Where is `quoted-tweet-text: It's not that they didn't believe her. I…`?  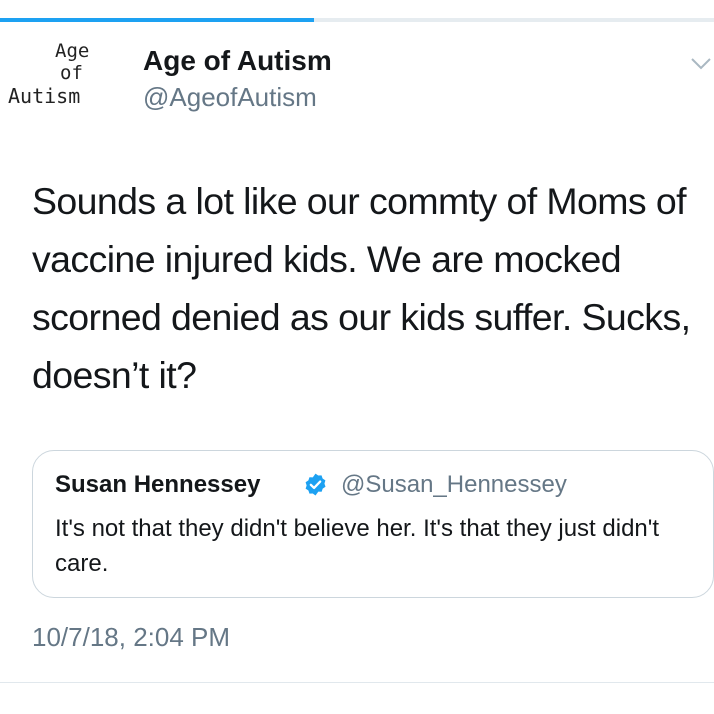 quoted-tweet-text: It's not that they didn't believe her. I… is located at coordinates (357, 546).